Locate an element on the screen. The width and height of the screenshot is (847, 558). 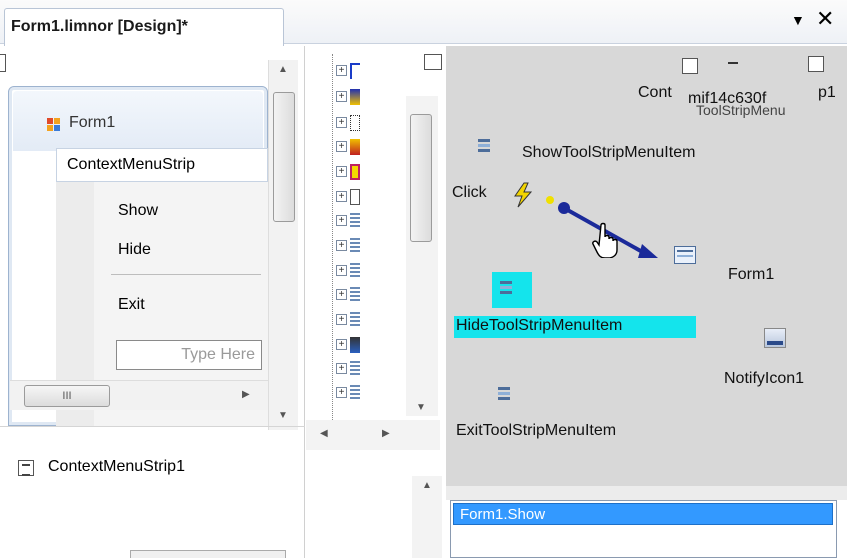
type-here-input: Type Here is located at coordinates (189, 355).